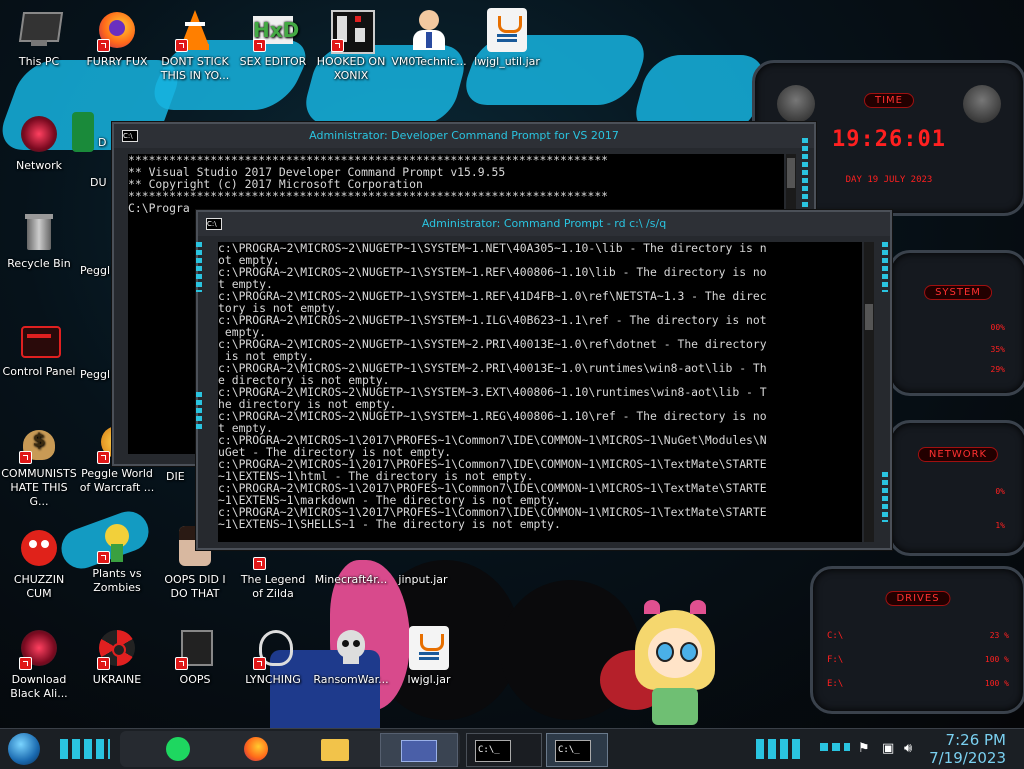 The width and height of the screenshot is (1024, 769). What do you see at coordinates (885, 497) in the screenshot?
I see `window-frame-decoration` at bounding box center [885, 497].